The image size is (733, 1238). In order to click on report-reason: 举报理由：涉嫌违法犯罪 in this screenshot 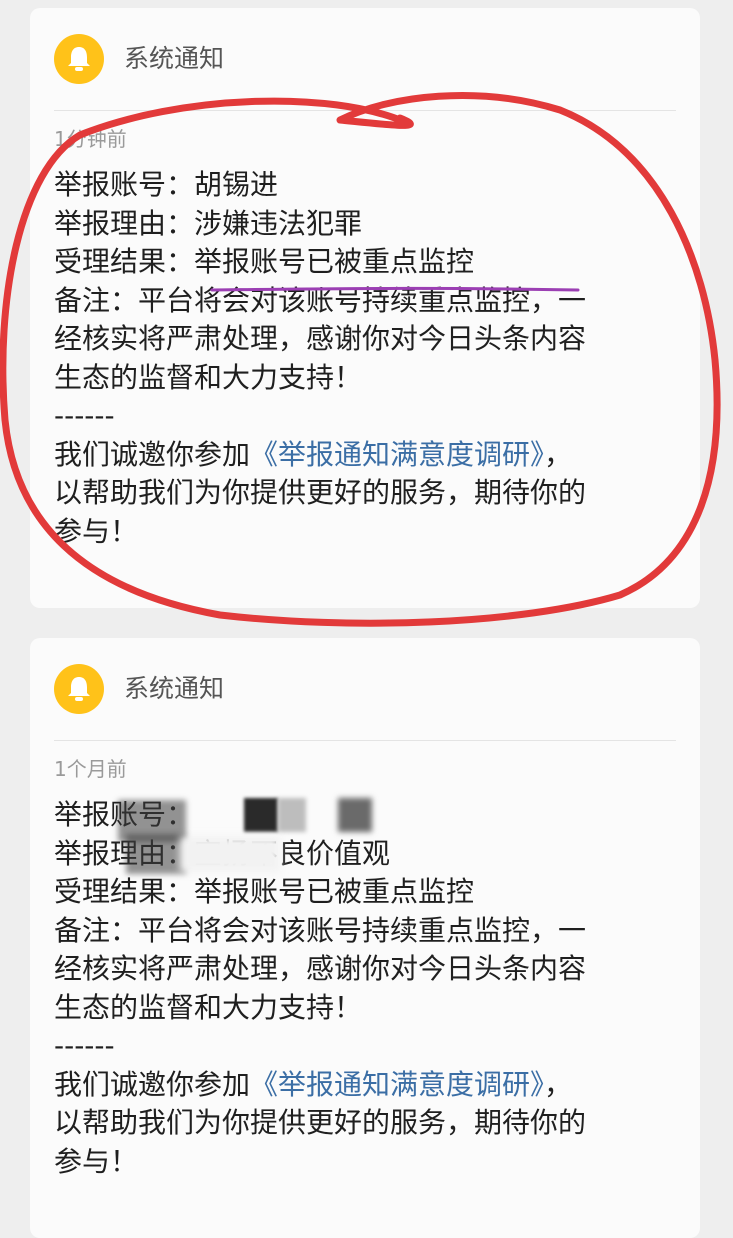, I will do `click(208, 223)`.